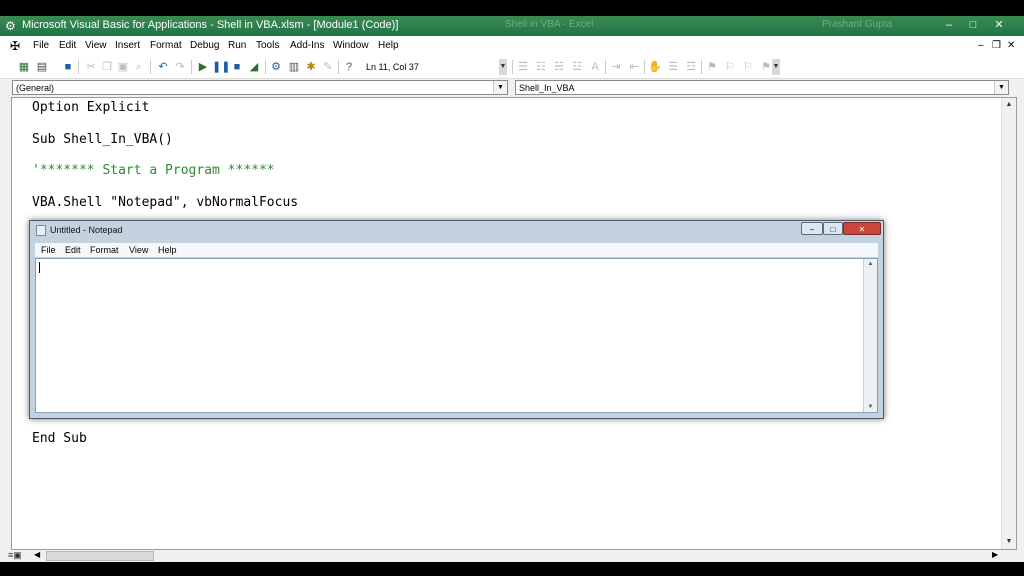  What do you see at coordinates (294, 67) in the screenshot?
I see `properties-icon: ▥` at bounding box center [294, 67].